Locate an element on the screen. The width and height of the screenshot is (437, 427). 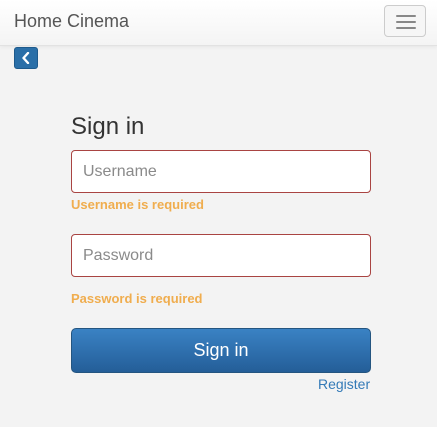
back-button is located at coordinates (26, 58).